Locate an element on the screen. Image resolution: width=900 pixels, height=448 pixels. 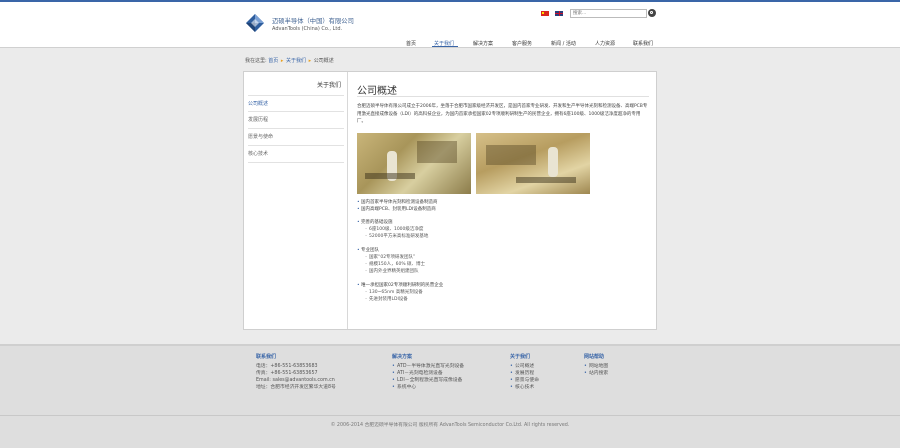
nav-active-indicator is located at coordinates (445, 46).